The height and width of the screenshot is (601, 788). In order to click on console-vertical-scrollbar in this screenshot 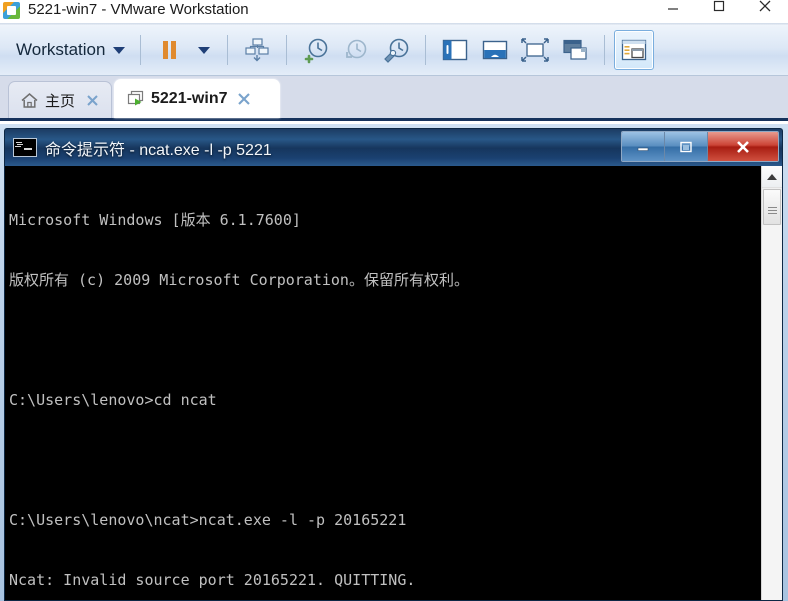, I will do `click(771, 383)`.